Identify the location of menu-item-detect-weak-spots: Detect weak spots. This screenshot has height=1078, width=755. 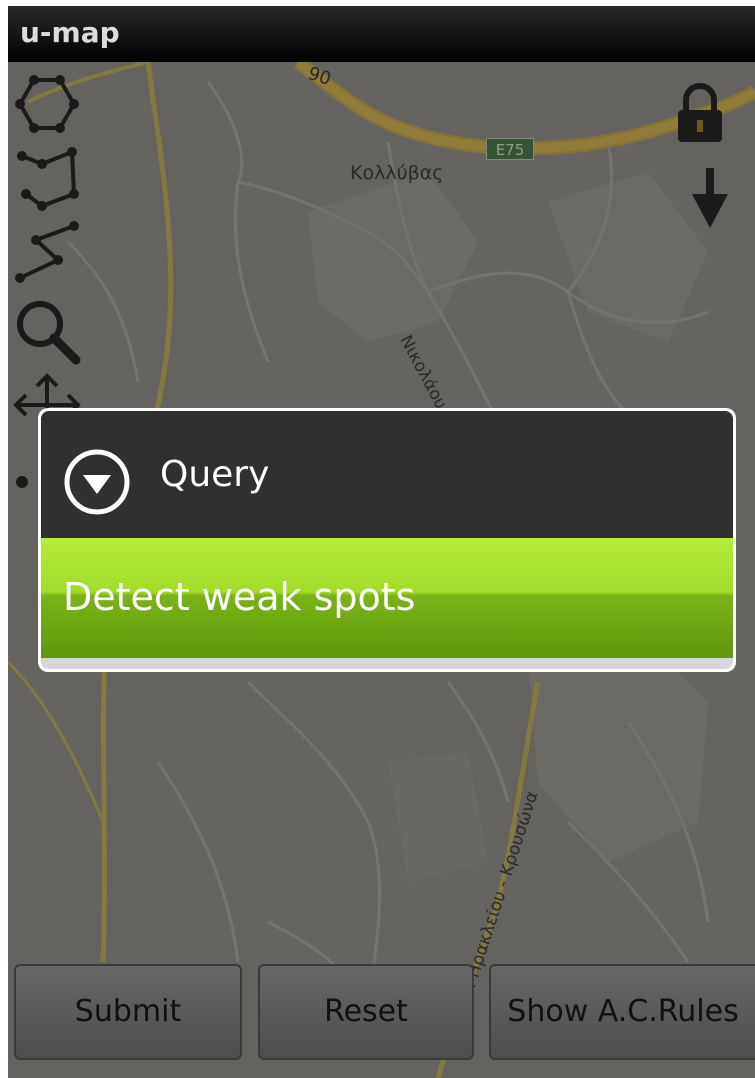
(387, 598).